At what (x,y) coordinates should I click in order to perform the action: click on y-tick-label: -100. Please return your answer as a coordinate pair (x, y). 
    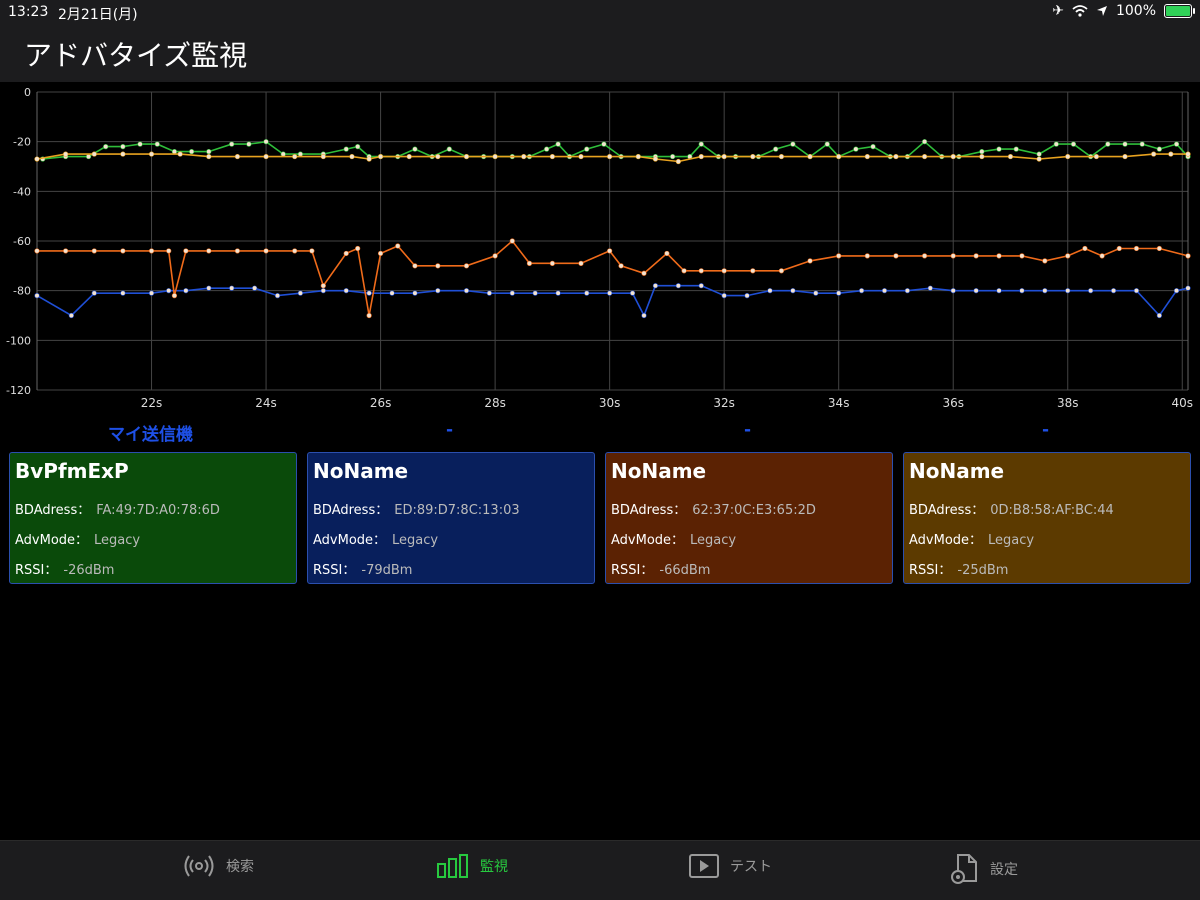
    Looking at the image, I should click on (18, 340).